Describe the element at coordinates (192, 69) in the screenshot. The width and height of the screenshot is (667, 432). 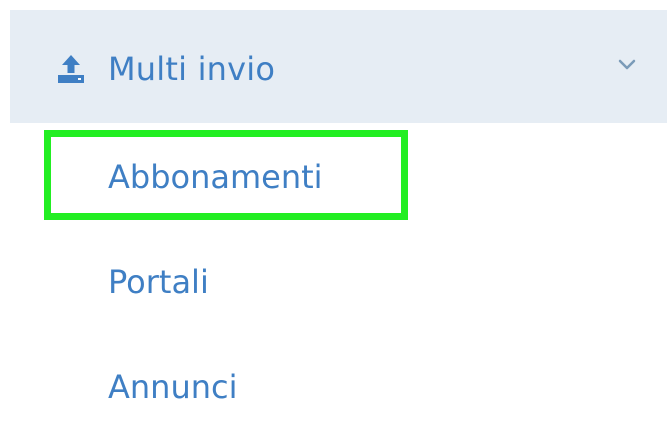
I see `multi-invio-label: Multi invio` at that location.